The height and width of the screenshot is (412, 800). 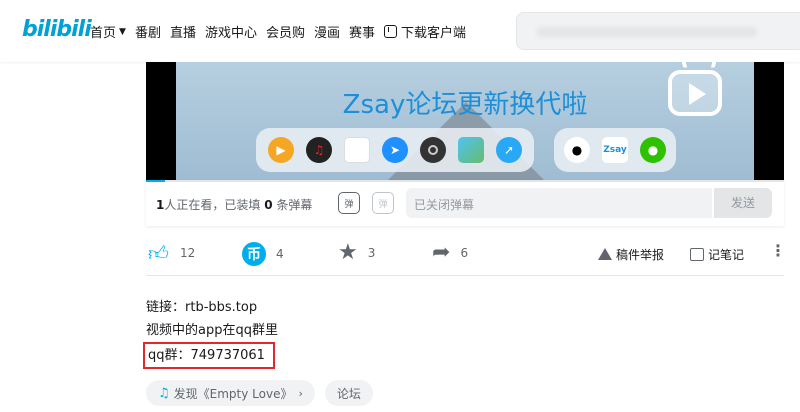 I want to click on download-label: 下载客户端, so click(x=434, y=33).